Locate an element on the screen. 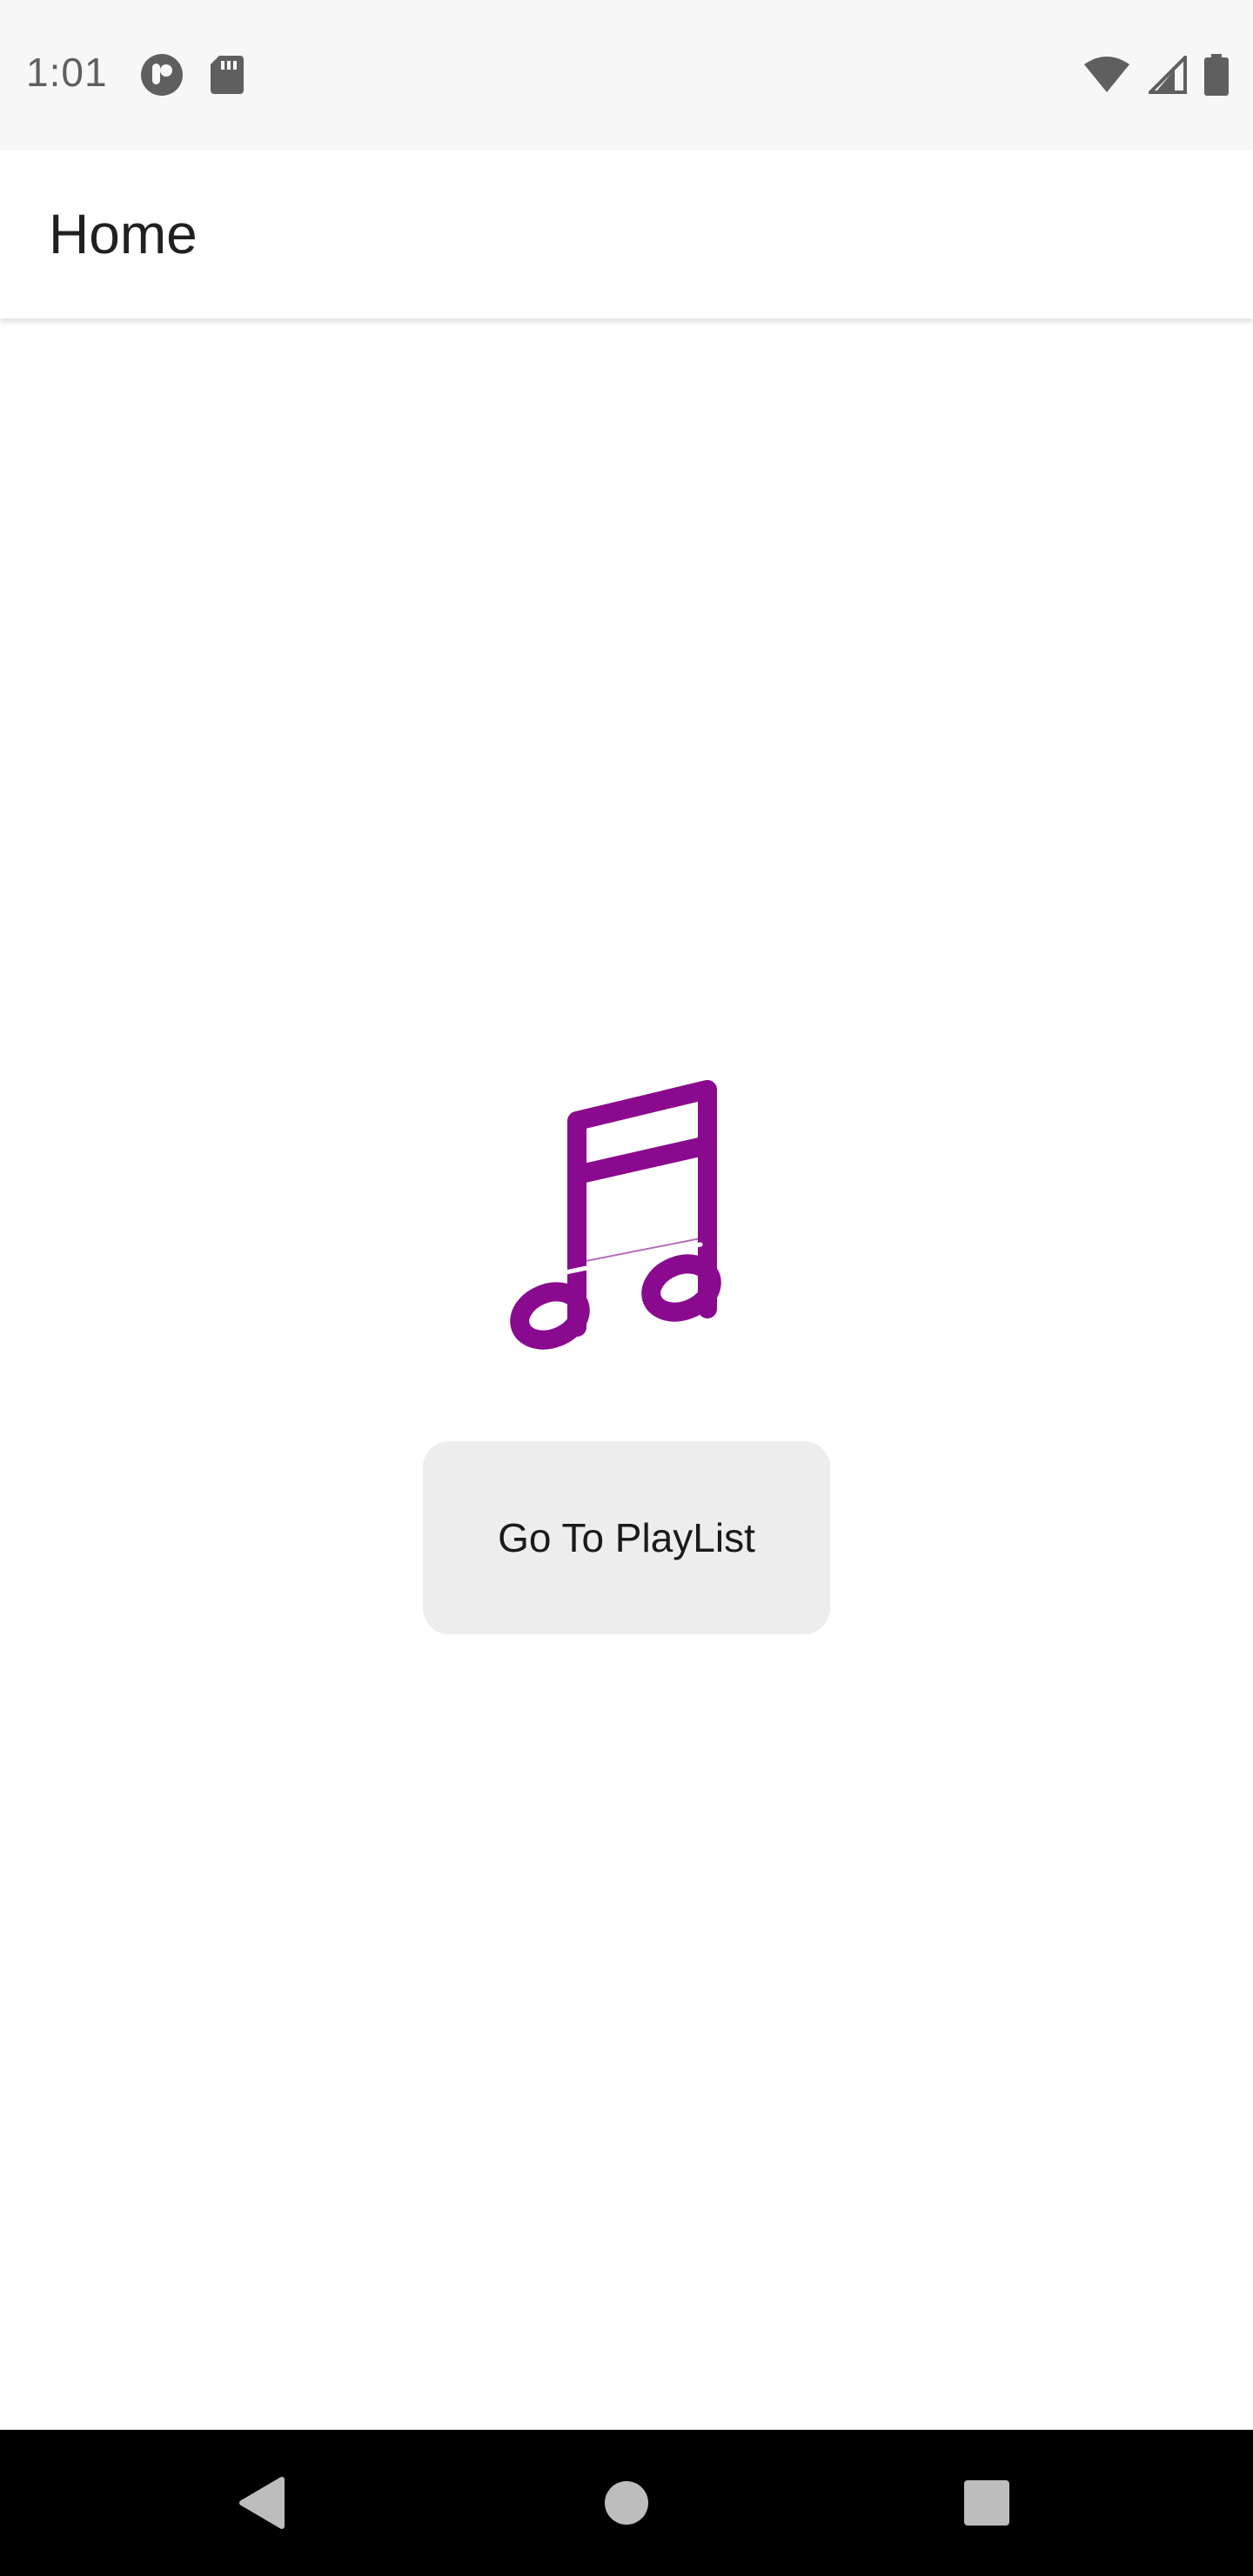 Image resolution: width=1253 pixels, height=2576 pixels. navigation-bar is located at coordinates (626, 2503).